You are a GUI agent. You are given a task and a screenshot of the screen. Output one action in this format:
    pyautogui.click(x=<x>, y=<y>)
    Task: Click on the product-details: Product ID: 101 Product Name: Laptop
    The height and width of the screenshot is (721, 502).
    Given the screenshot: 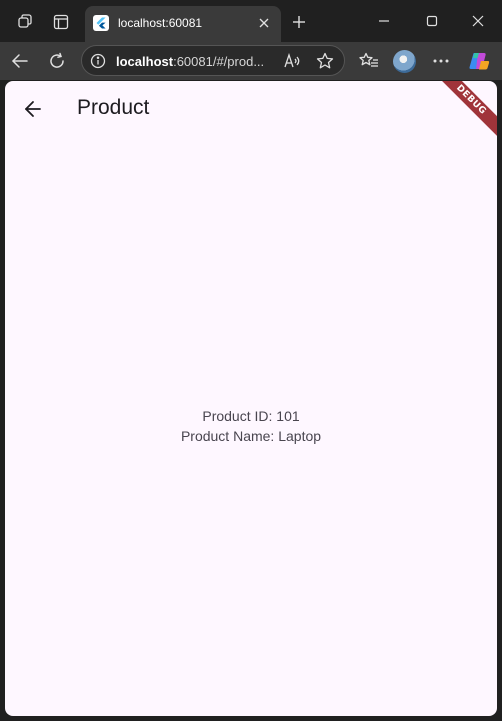 What is the action you would take?
    pyautogui.click(x=251, y=426)
    